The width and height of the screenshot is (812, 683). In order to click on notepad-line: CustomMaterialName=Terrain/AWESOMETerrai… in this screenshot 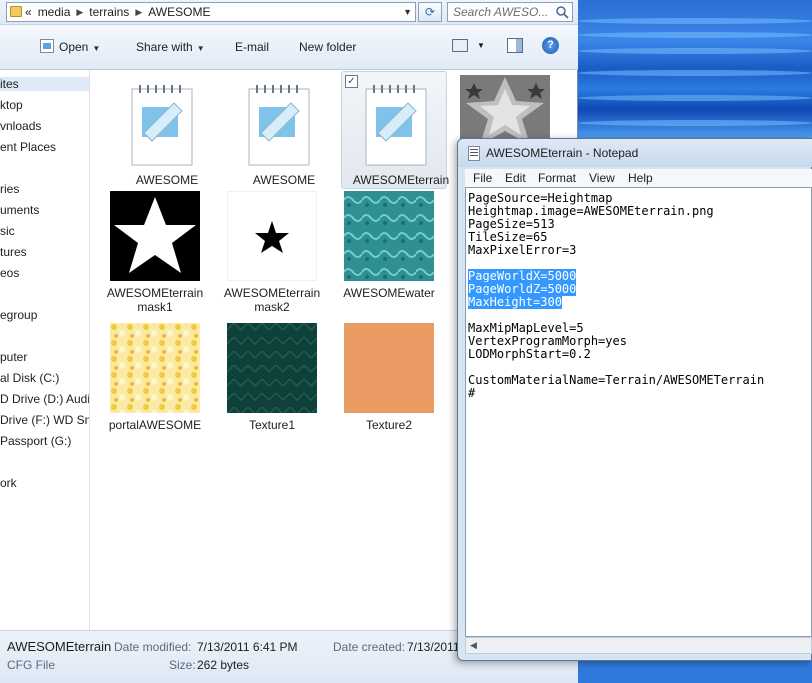, I will do `click(616, 380)`.